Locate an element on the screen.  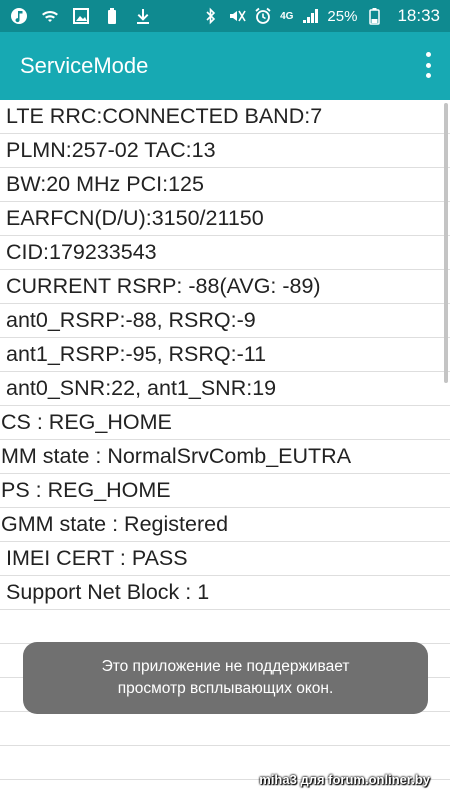
gallery-icon is located at coordinates (81, 16).